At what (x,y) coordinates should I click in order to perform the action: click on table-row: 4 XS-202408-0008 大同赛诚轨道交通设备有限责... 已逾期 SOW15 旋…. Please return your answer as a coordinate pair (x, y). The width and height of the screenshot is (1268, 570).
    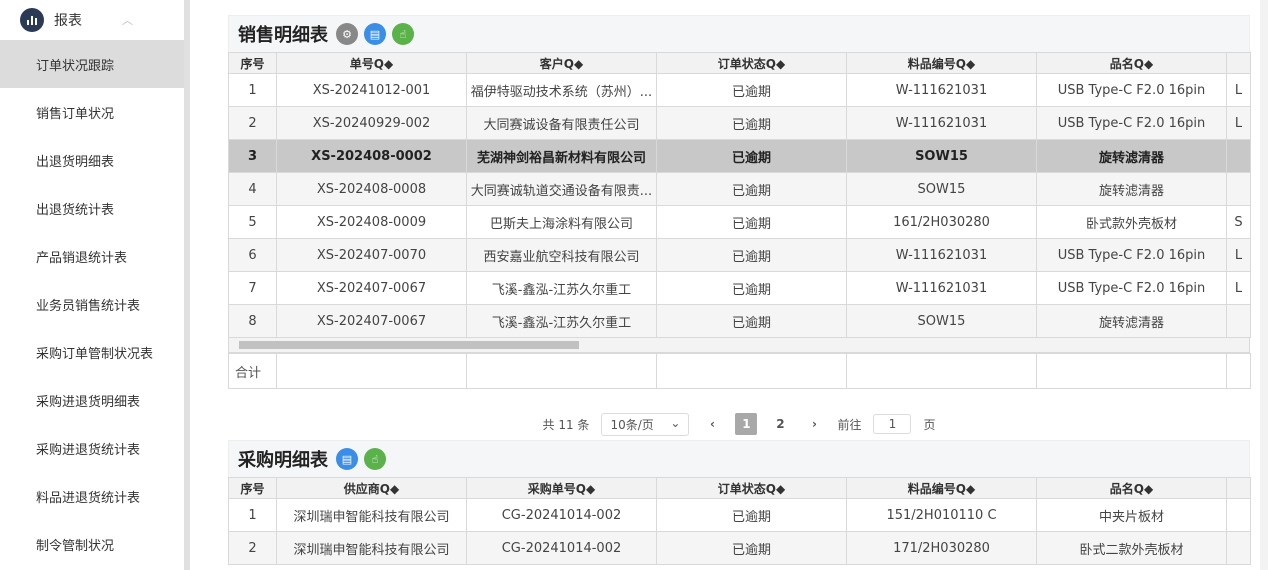
    Looking at the image, I should click on (739, 189).